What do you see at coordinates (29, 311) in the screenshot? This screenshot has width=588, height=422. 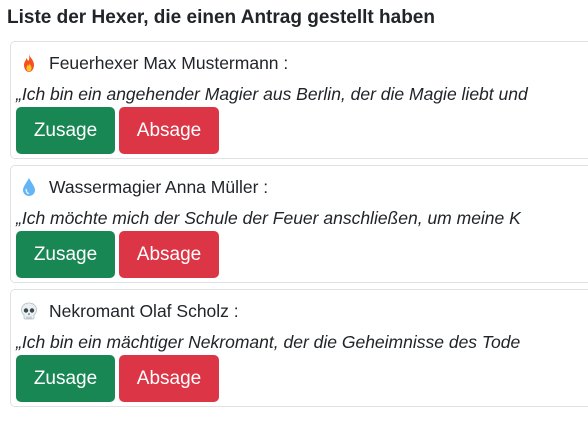 I see `skull-icon` at bounding box center [29, 311].